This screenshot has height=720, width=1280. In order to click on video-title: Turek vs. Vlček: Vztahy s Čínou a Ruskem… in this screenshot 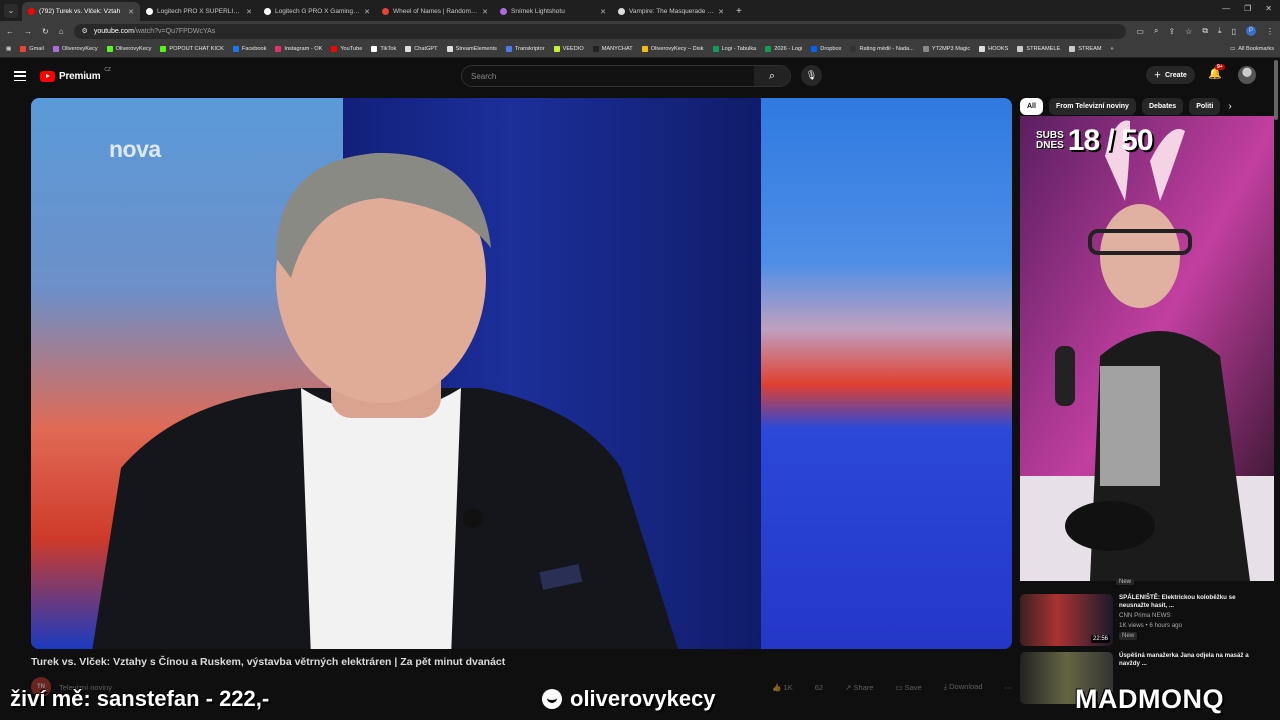, I will do `click(268, 662)`.